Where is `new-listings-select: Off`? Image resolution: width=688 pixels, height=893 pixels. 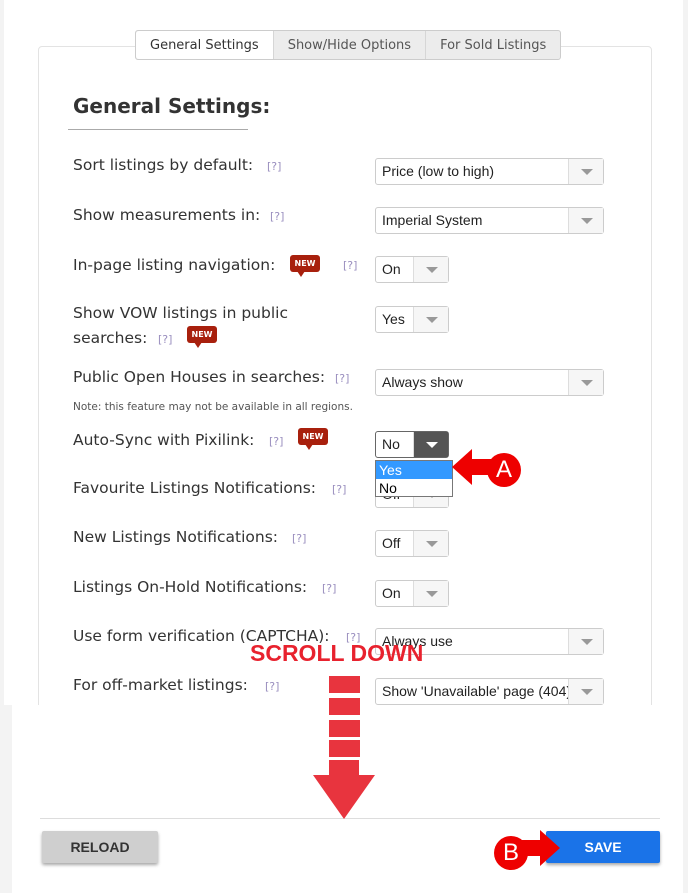
new-listings-select: Off is located at coordinates (412, 543).